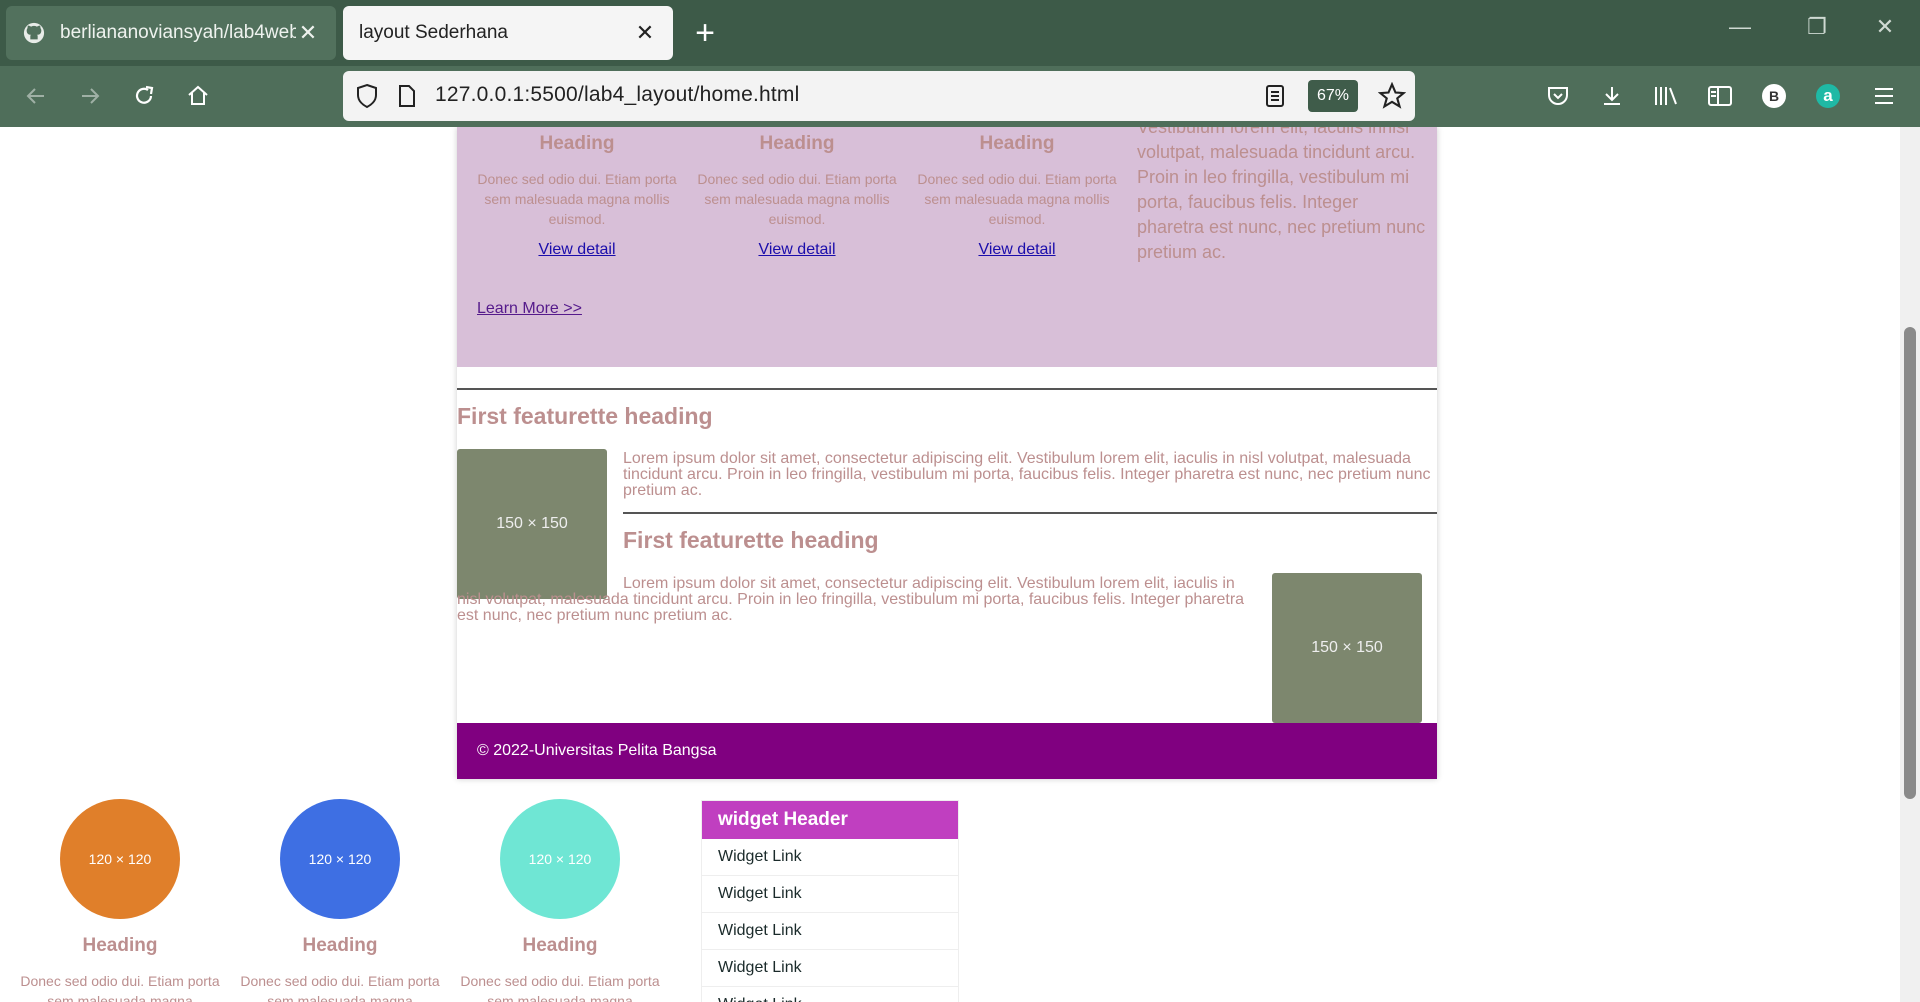  I want to click on back-icon, so click(36, 96).